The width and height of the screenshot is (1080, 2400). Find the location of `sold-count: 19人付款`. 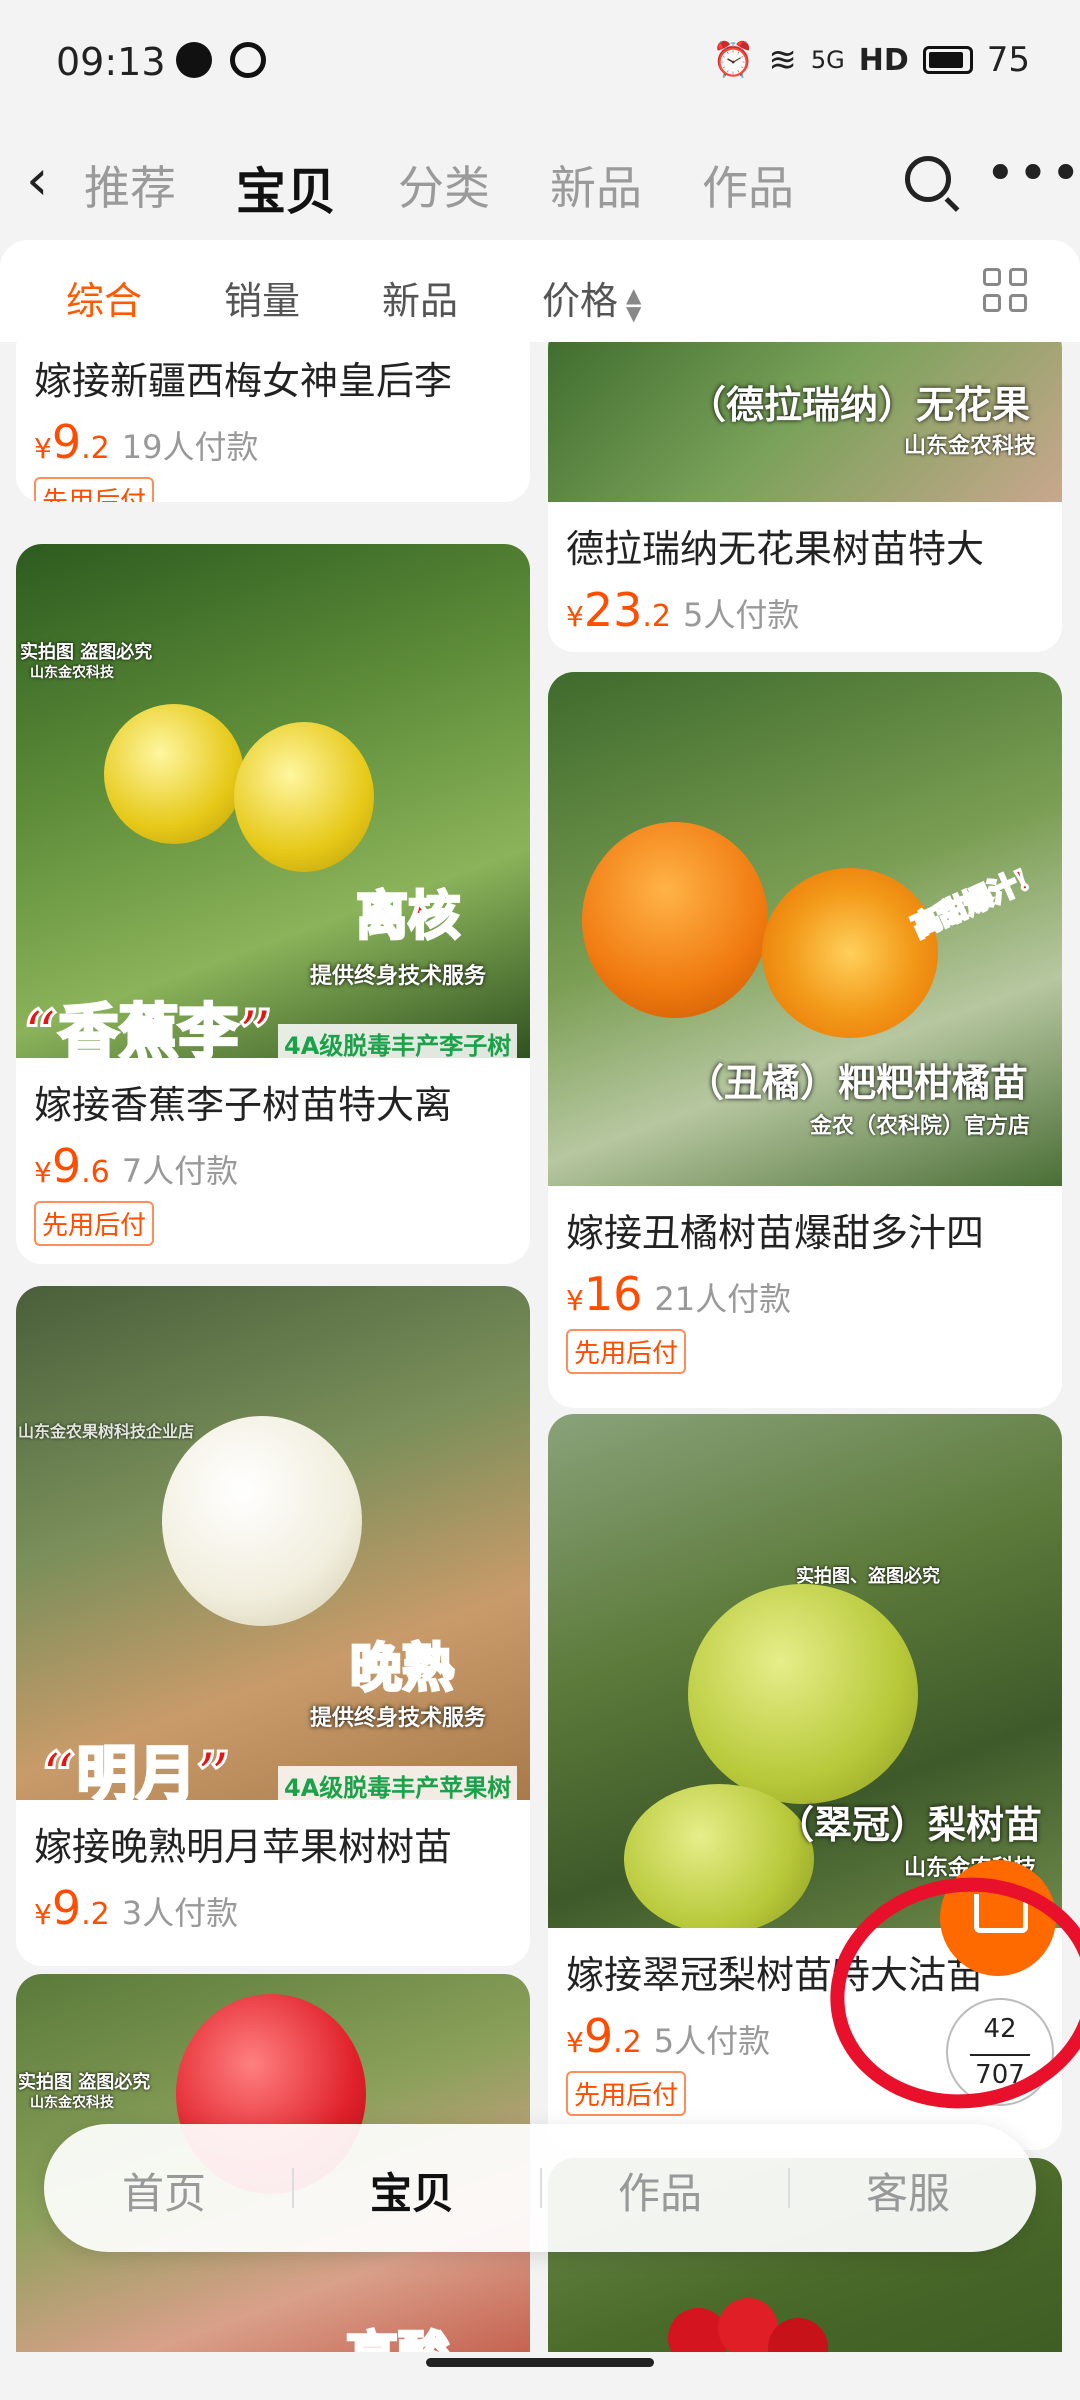

sold-count: 19人付款 is located at coordinates (190, 447).